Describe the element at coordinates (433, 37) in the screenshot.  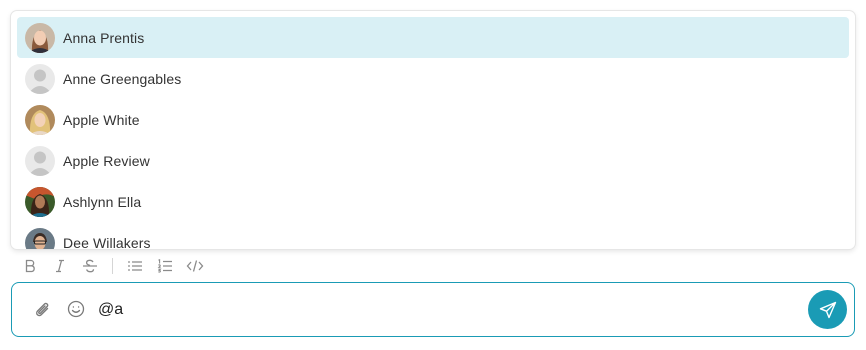
I see `mention-item-anna-prentis: Anna Prentis` at that location.